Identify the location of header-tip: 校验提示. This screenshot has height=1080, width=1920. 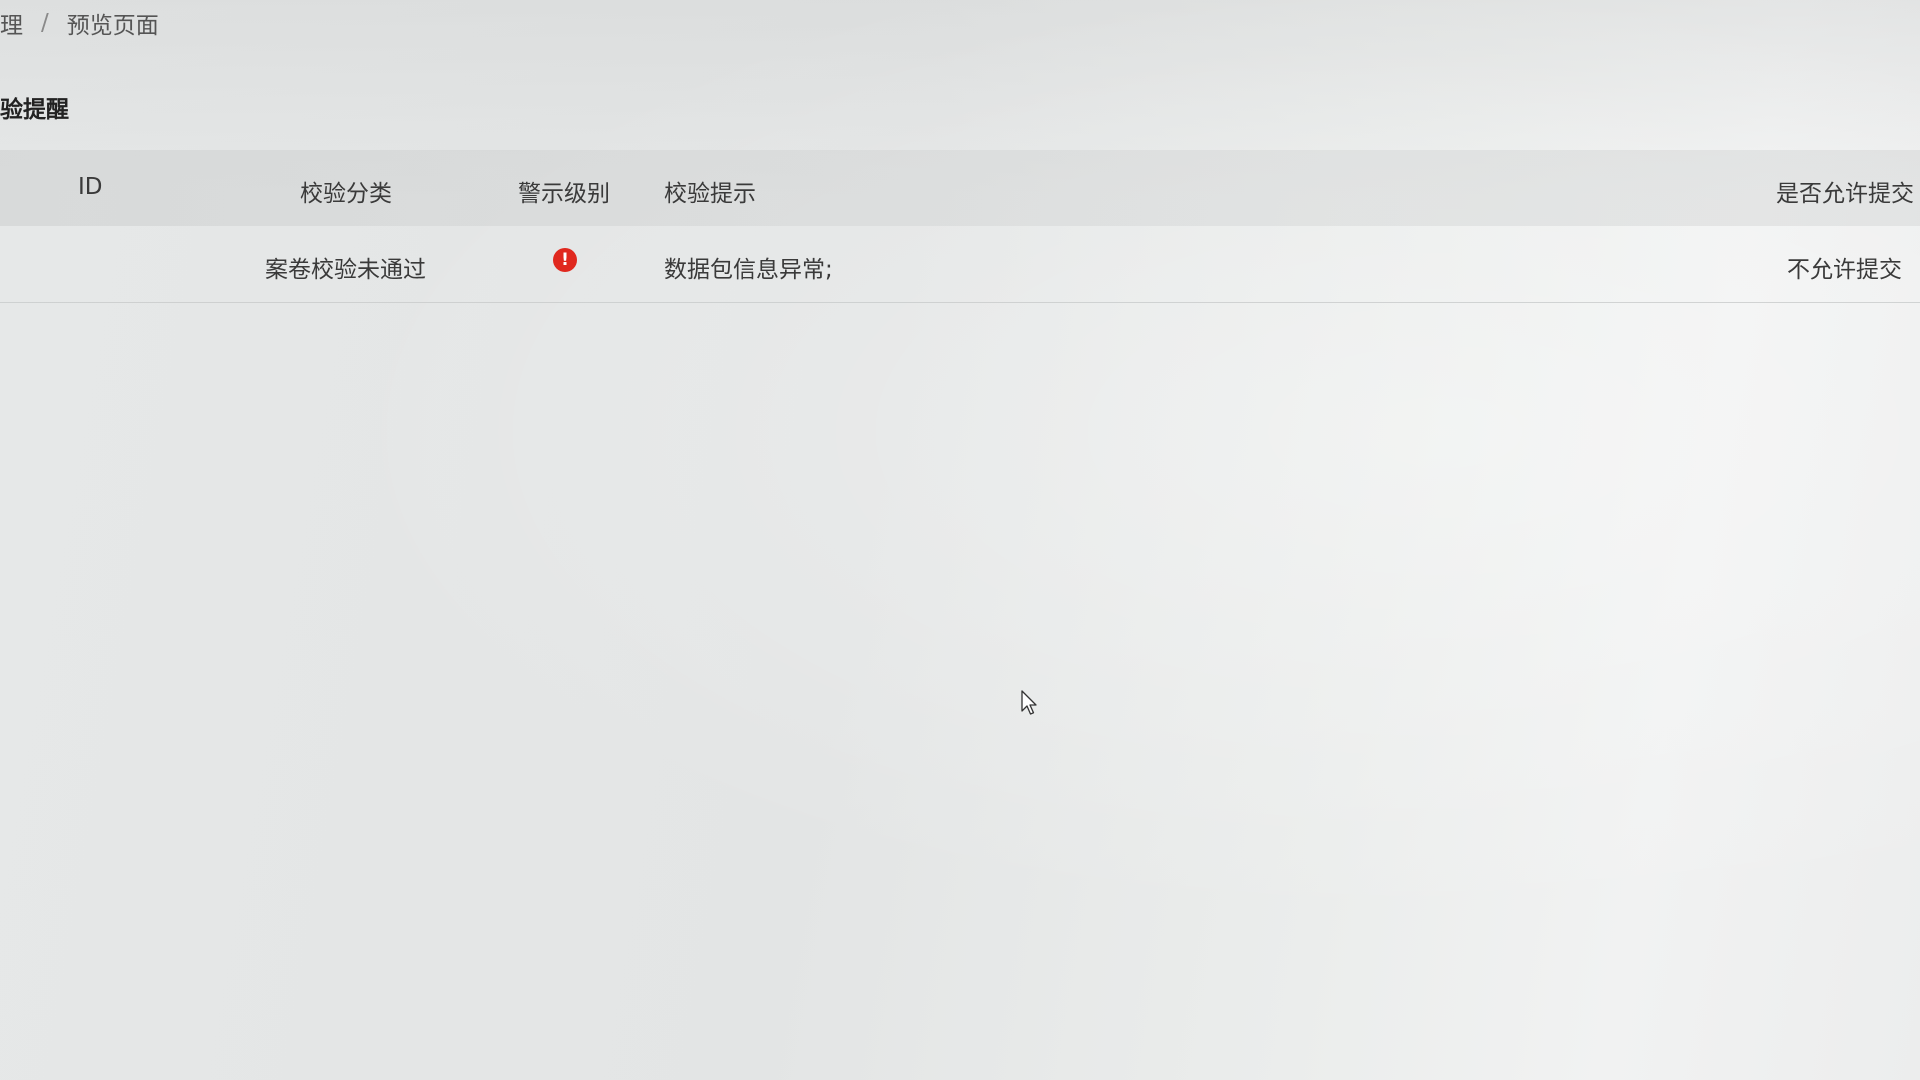
(710, 194).